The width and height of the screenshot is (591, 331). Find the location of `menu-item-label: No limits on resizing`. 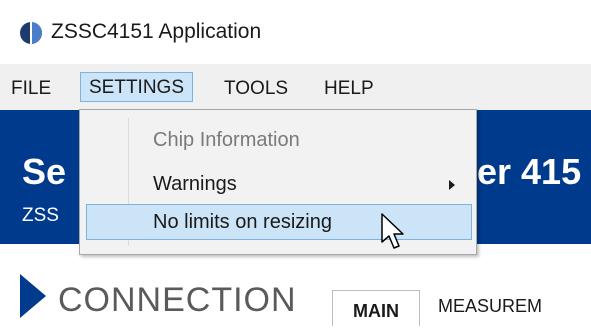

menu-item-label: No limits on resizing is located at coordinates (242, 222).